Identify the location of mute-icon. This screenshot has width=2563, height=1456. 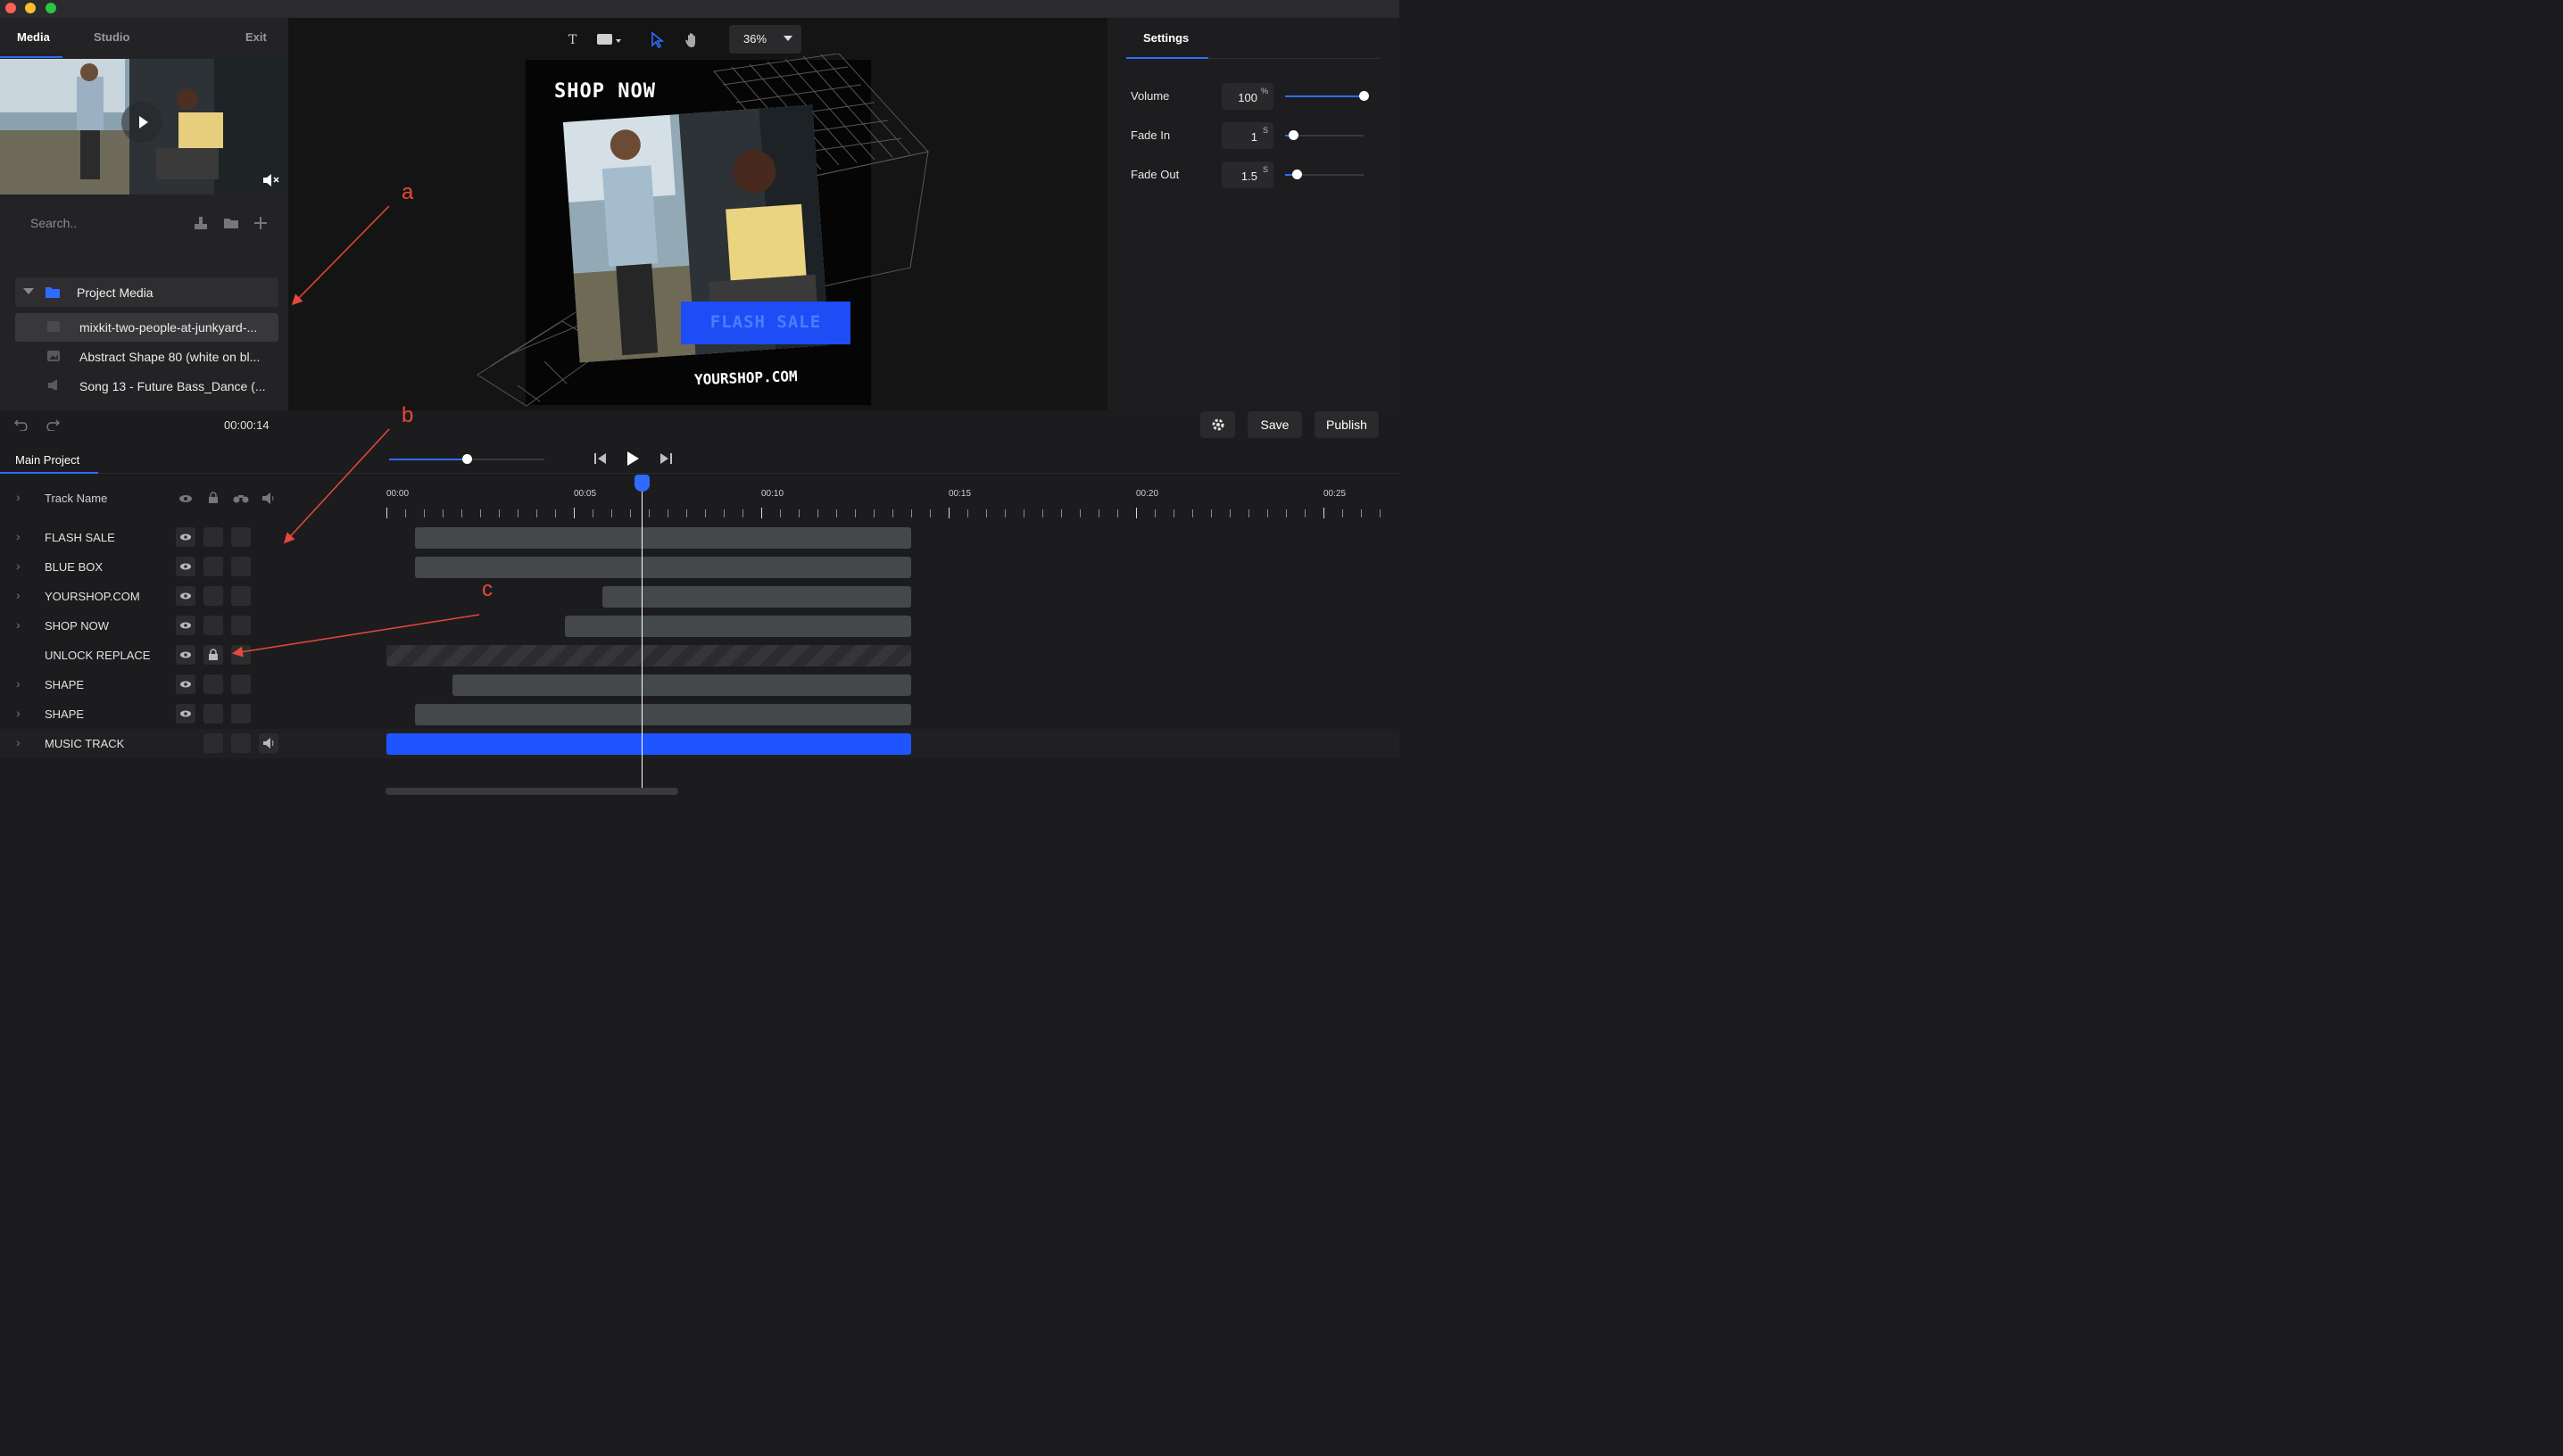
(271, 180).